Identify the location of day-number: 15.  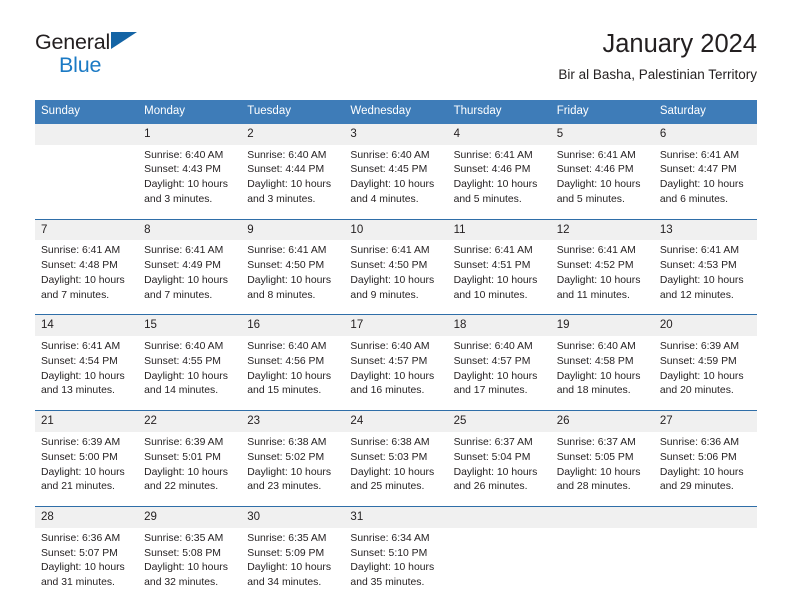
(189, 325).